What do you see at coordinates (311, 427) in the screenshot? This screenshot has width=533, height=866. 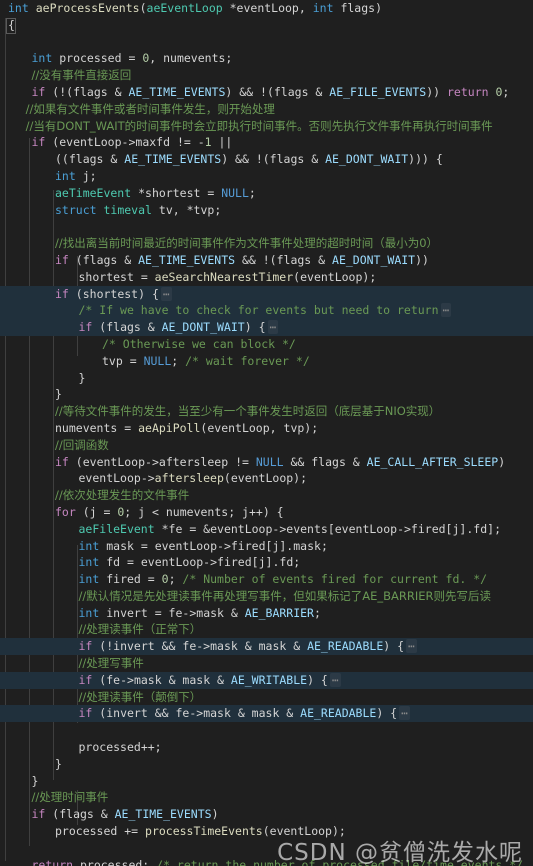 I see `code-token-pun: );` at bounding box center [311, 427].